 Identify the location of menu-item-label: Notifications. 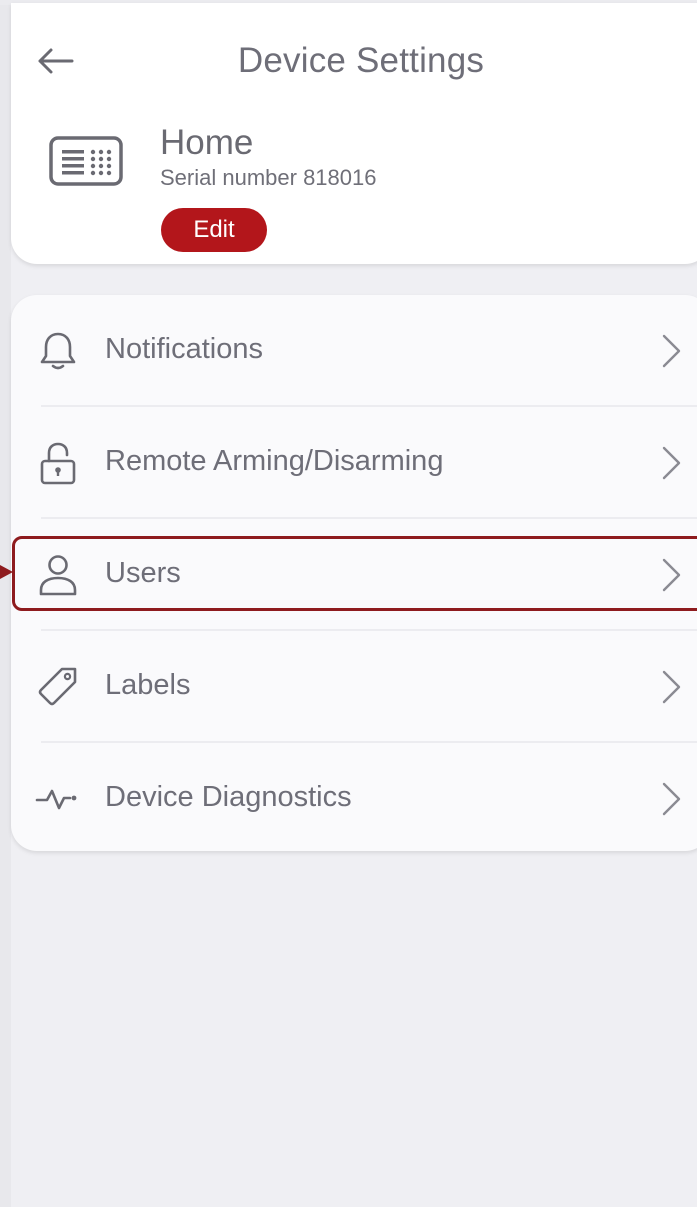
(184, 349).